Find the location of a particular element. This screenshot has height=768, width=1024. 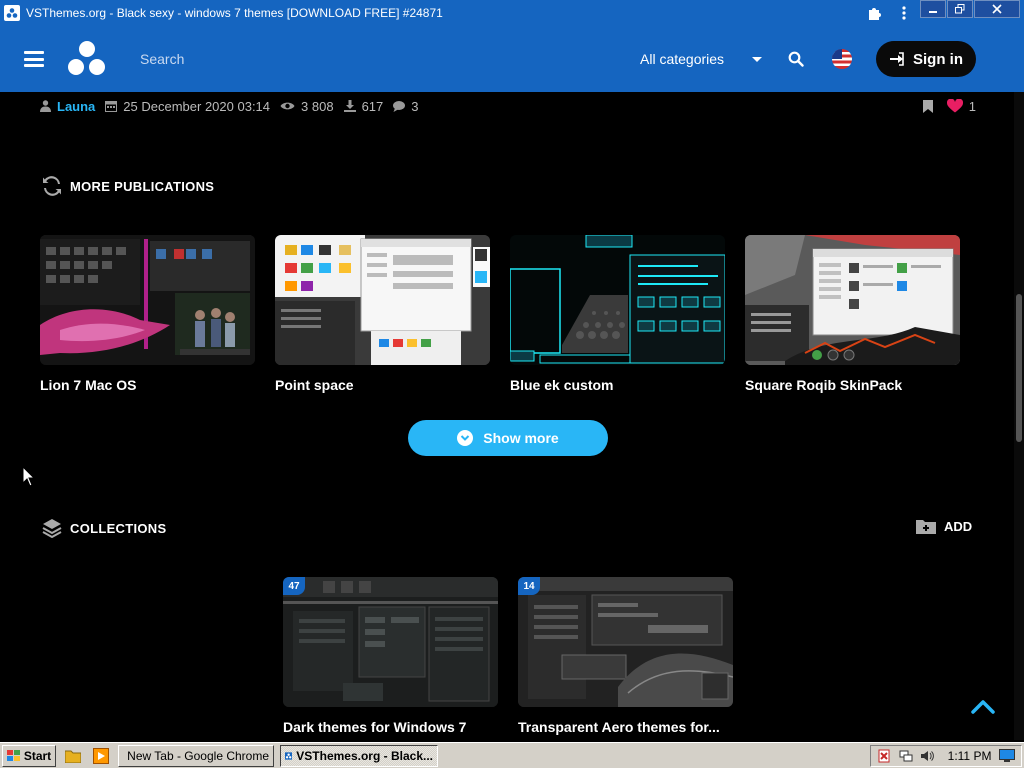

add-label: ADD is located at coordinates (958, 526).